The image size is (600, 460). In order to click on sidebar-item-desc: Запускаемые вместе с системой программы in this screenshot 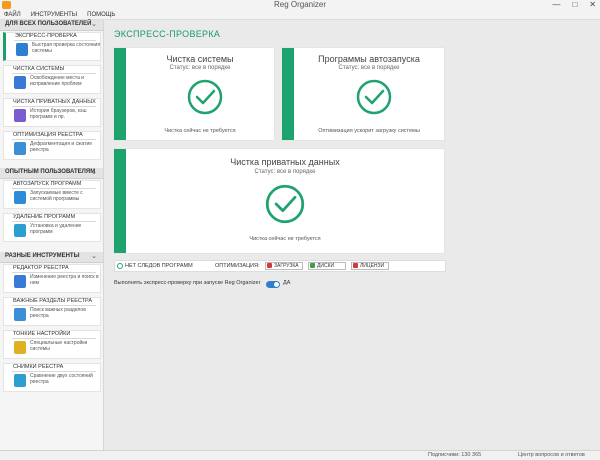, I will do `click(56, 196)`.